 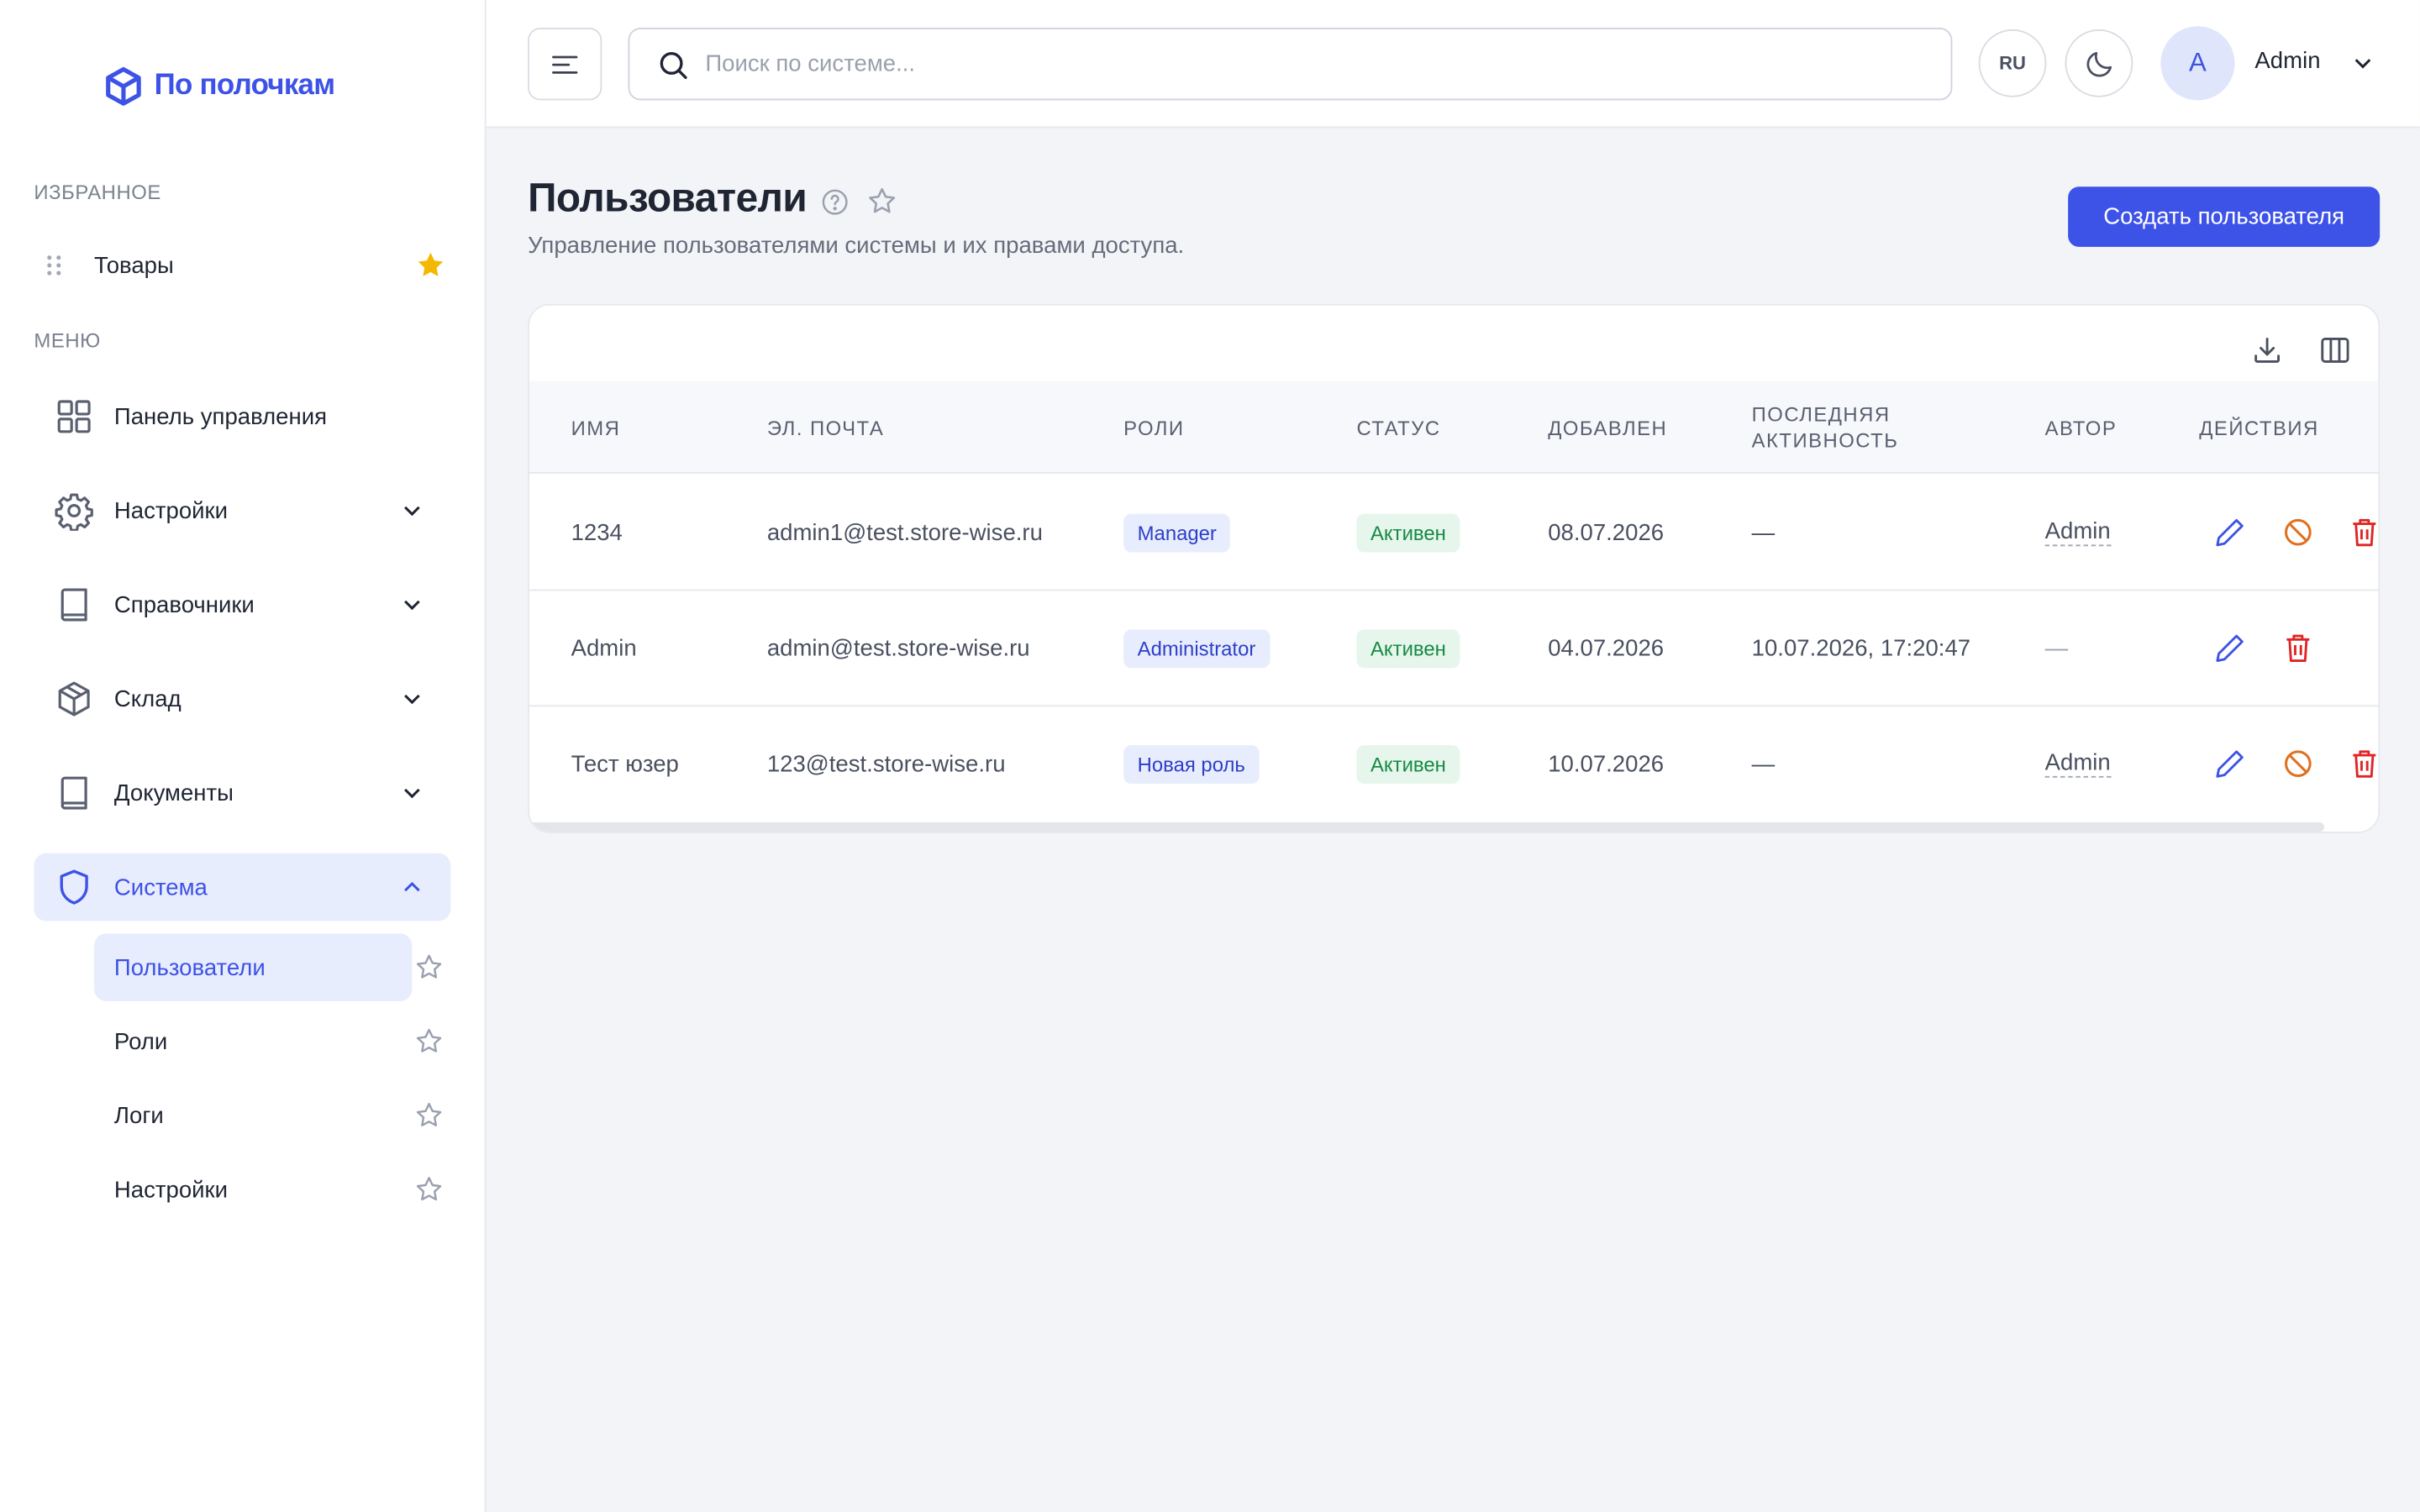 I want to click on shield-icon, so click(x=73, y=886).